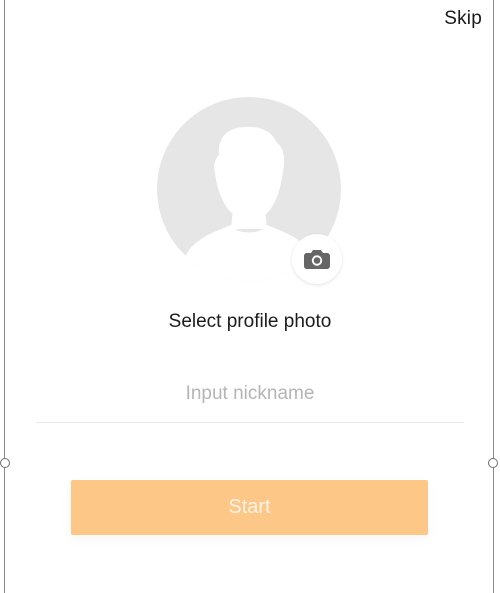 The image size is (500, 593). I want to click on nickname-field, so click(250, 397).